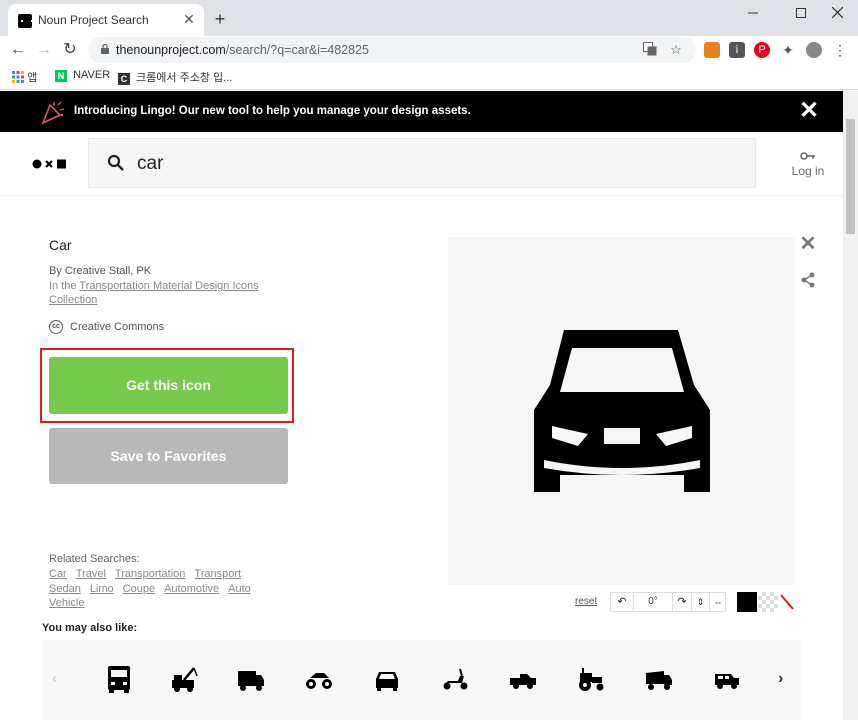 The image size is (858, 720). I want to click on creative-commons-icon: cc, so click(56, 327).